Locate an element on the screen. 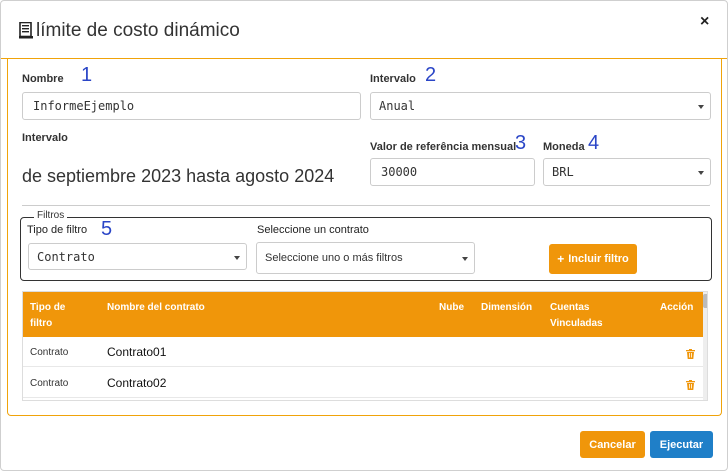 This screenshot has height=471, width=728. reference-value-input: 30000 is located at coordinates (452, 172).